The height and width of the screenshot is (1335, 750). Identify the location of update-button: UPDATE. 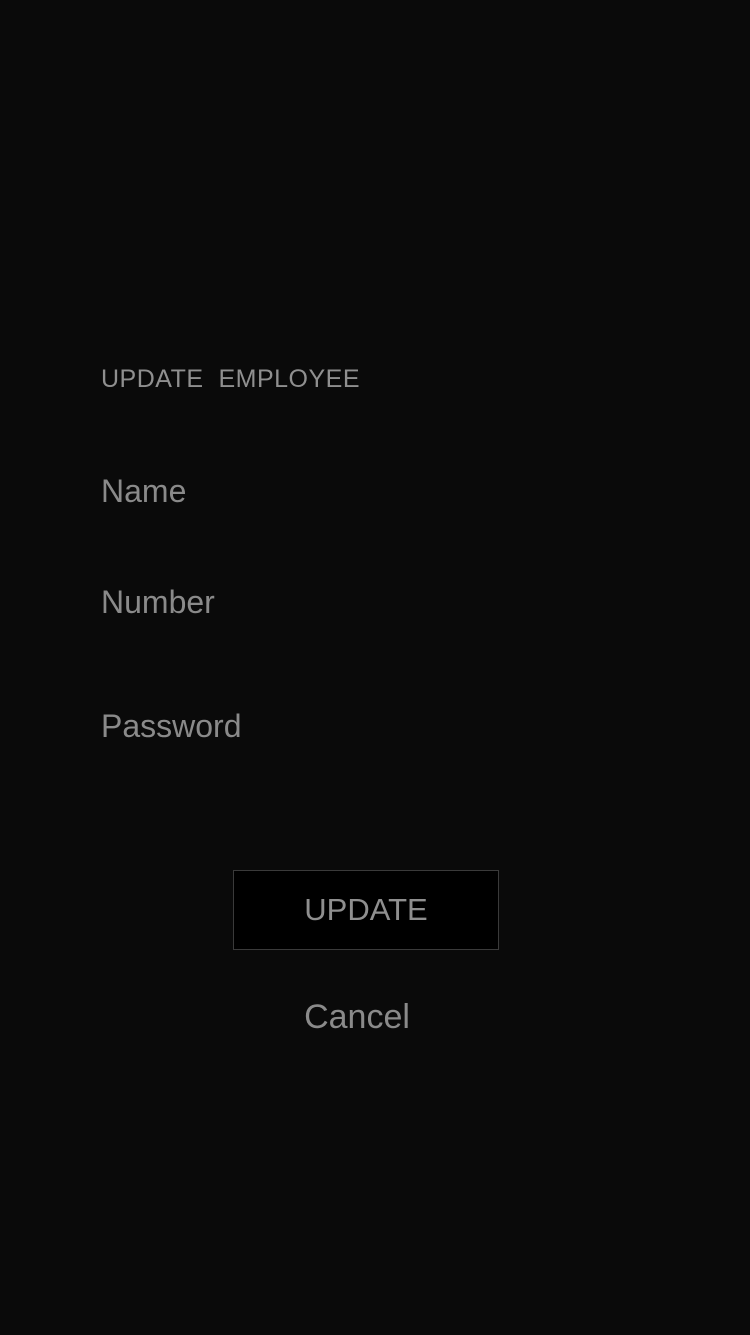
(366, 910).